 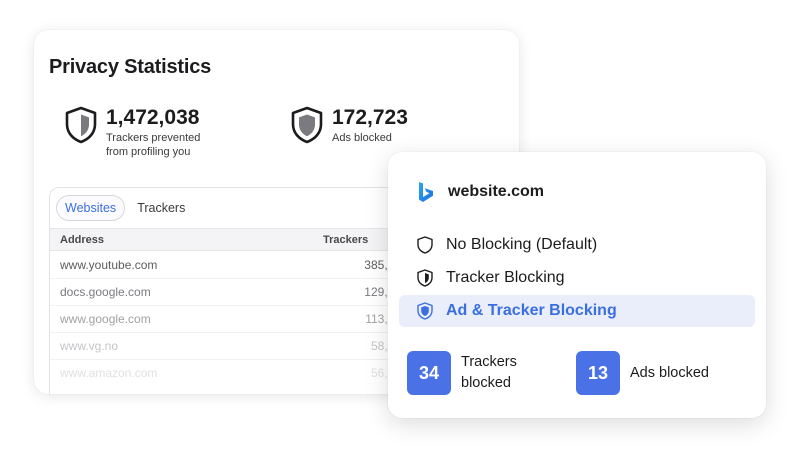 I want to click on count-label: Ads blocked, so click(x=669, y=372).